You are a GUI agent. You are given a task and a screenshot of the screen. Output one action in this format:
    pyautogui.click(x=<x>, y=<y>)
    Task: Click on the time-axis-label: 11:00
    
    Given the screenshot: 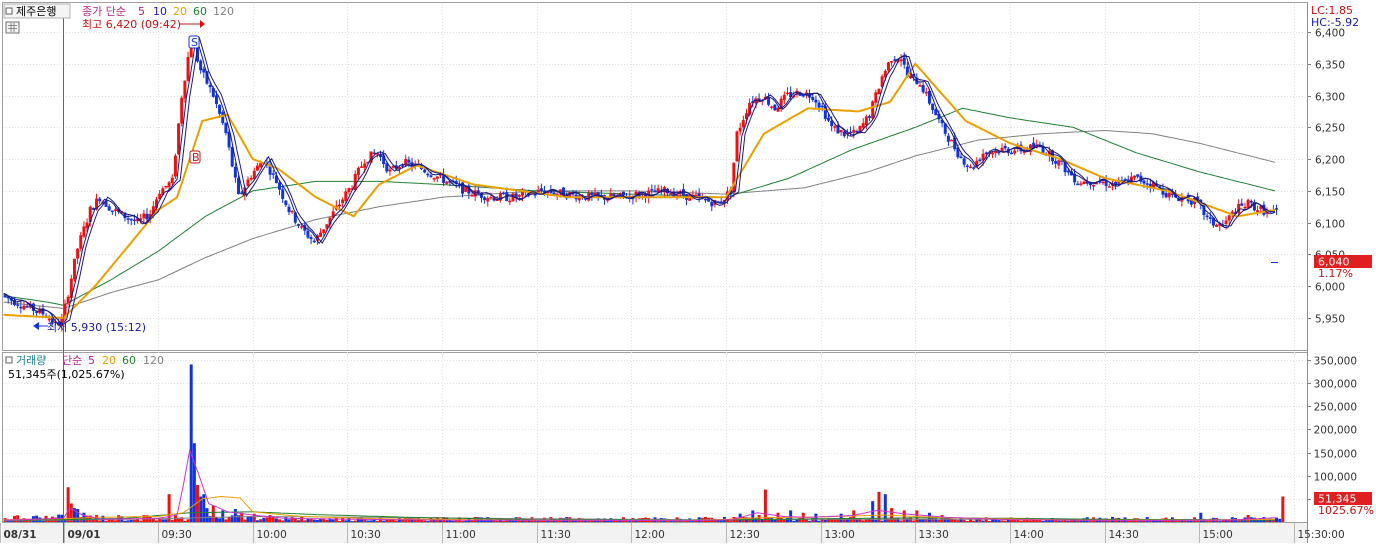 What is the action you would take?
    pyautogui.click(x=461, y=535)
    